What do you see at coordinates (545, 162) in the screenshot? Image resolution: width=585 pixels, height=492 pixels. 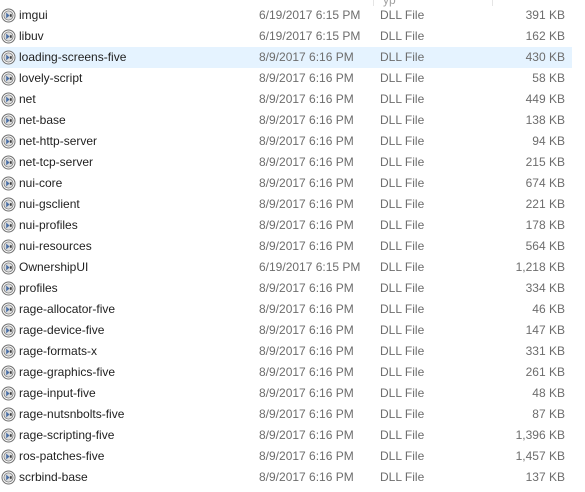 I see `file-size: 215 KB` at bounding box center [545, 162].